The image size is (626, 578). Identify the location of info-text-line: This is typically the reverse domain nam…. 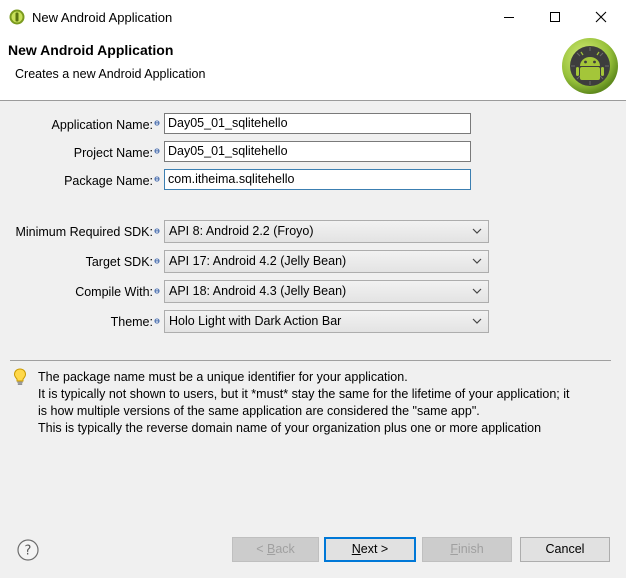
(290, 428).